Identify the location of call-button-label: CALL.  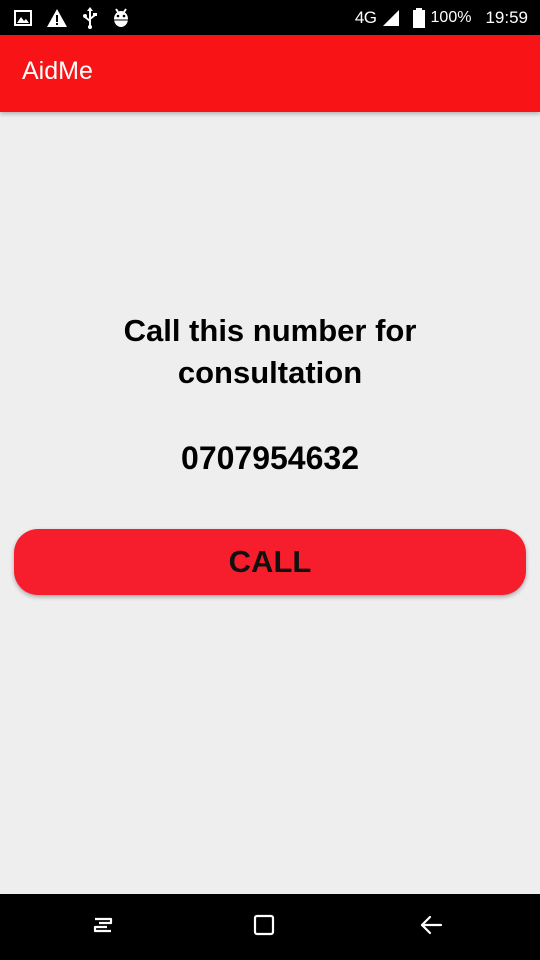
(270, 561).